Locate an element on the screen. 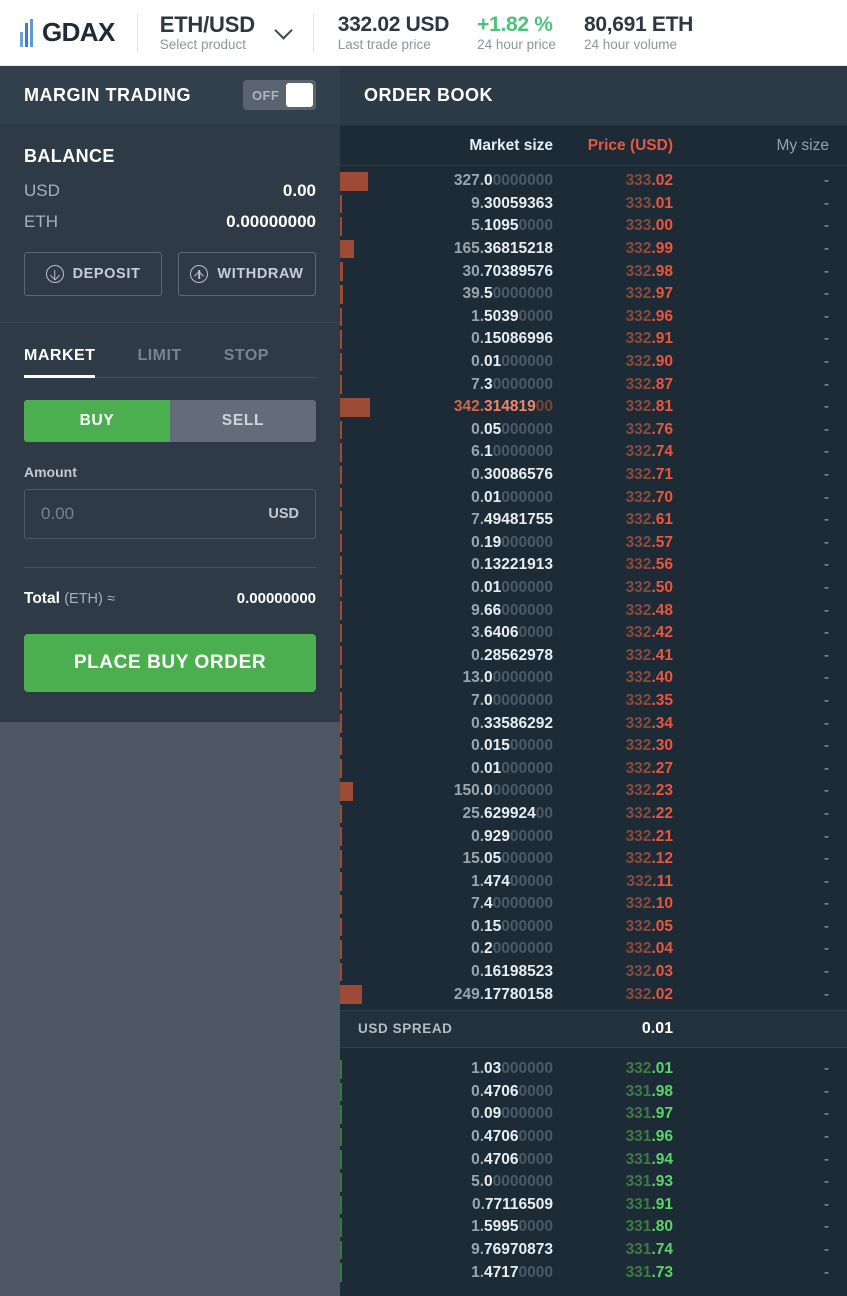 Image resolution: width=847 pixels, height=1296 pixels. price-cell: 331.80 is located at coordinates (649, 1227).